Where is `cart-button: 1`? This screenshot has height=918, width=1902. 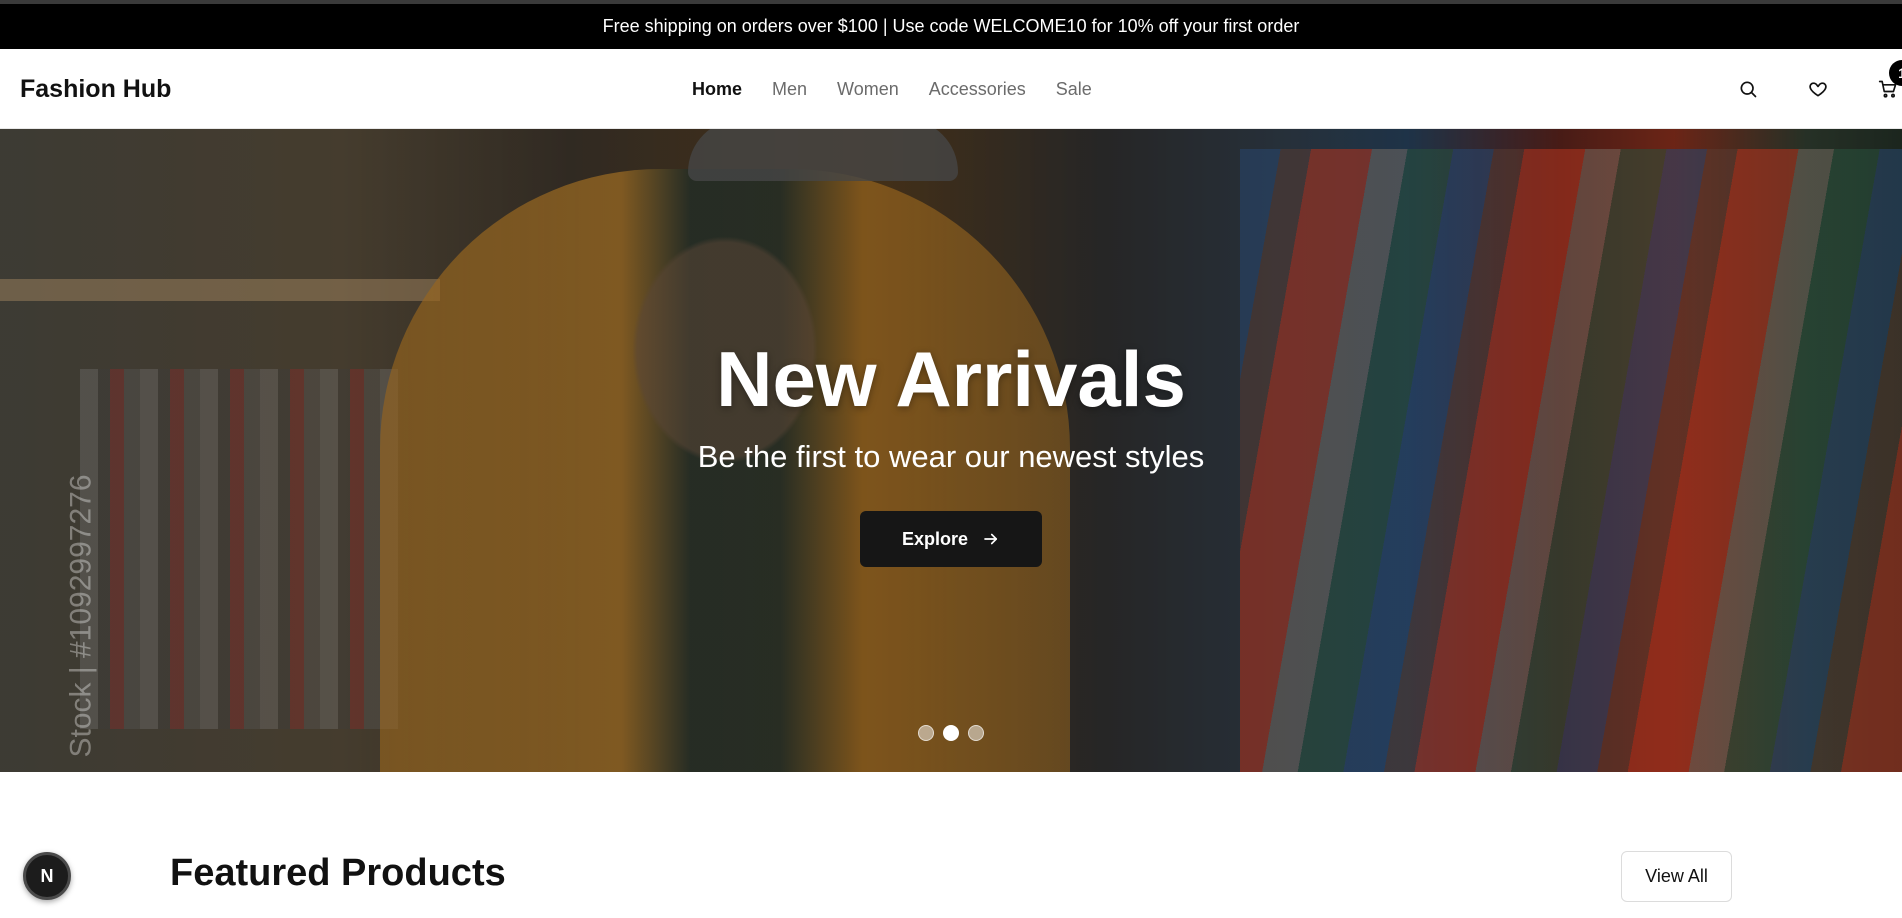 cart-button: 1 is located at coordinates (1888, 81).